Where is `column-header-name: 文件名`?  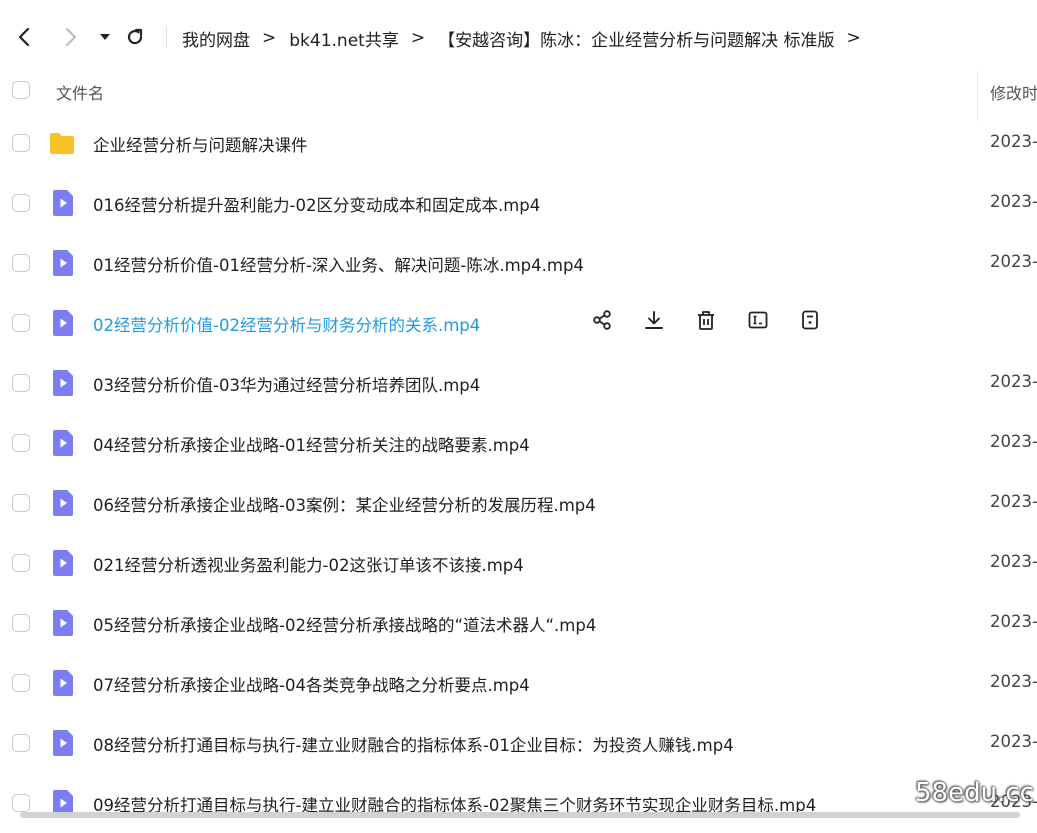
column-header-name: 文件名 is located at coordinates (80, 92).